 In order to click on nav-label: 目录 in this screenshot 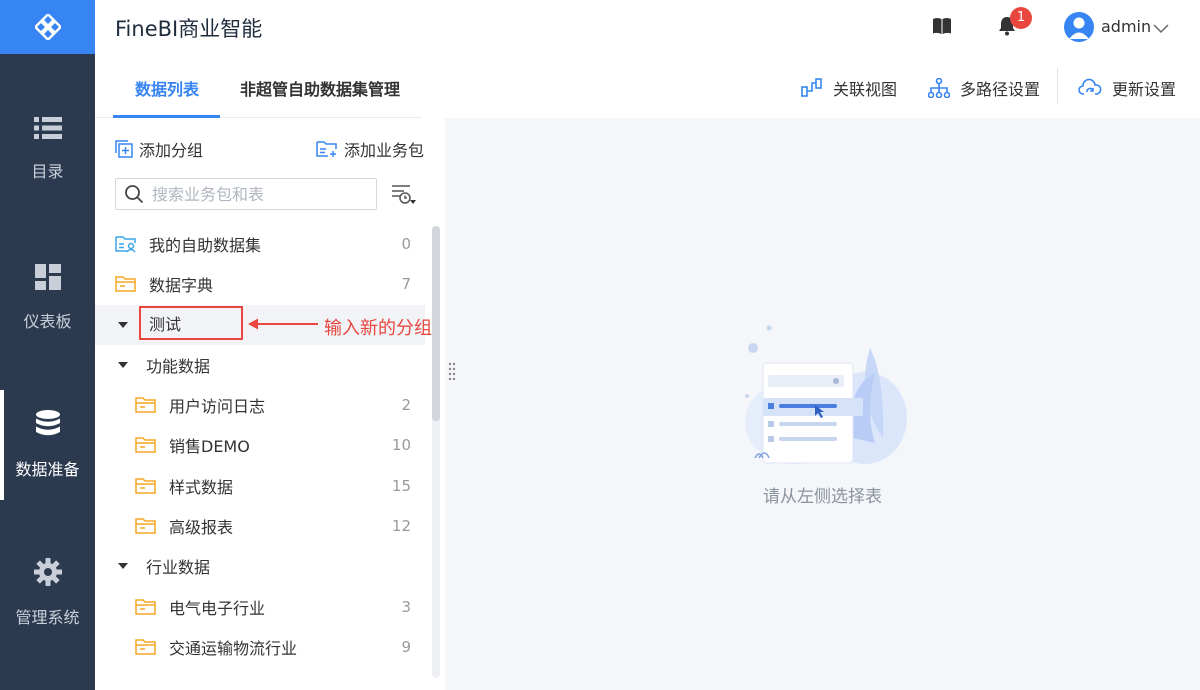, I will do `click(47, 171)`.